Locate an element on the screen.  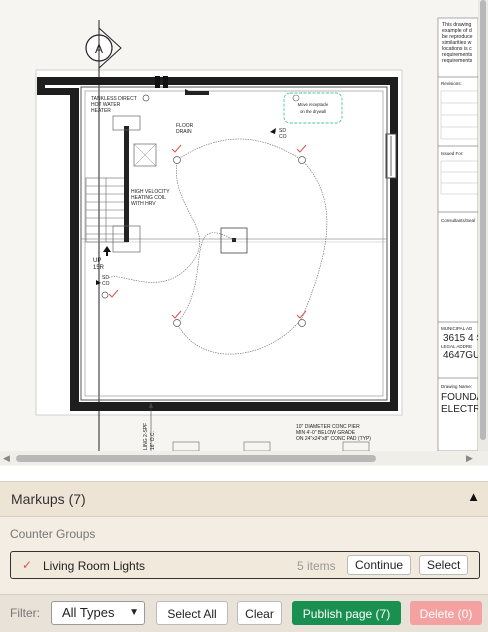
continue-button: Continue is located at coordinates (379, 565).